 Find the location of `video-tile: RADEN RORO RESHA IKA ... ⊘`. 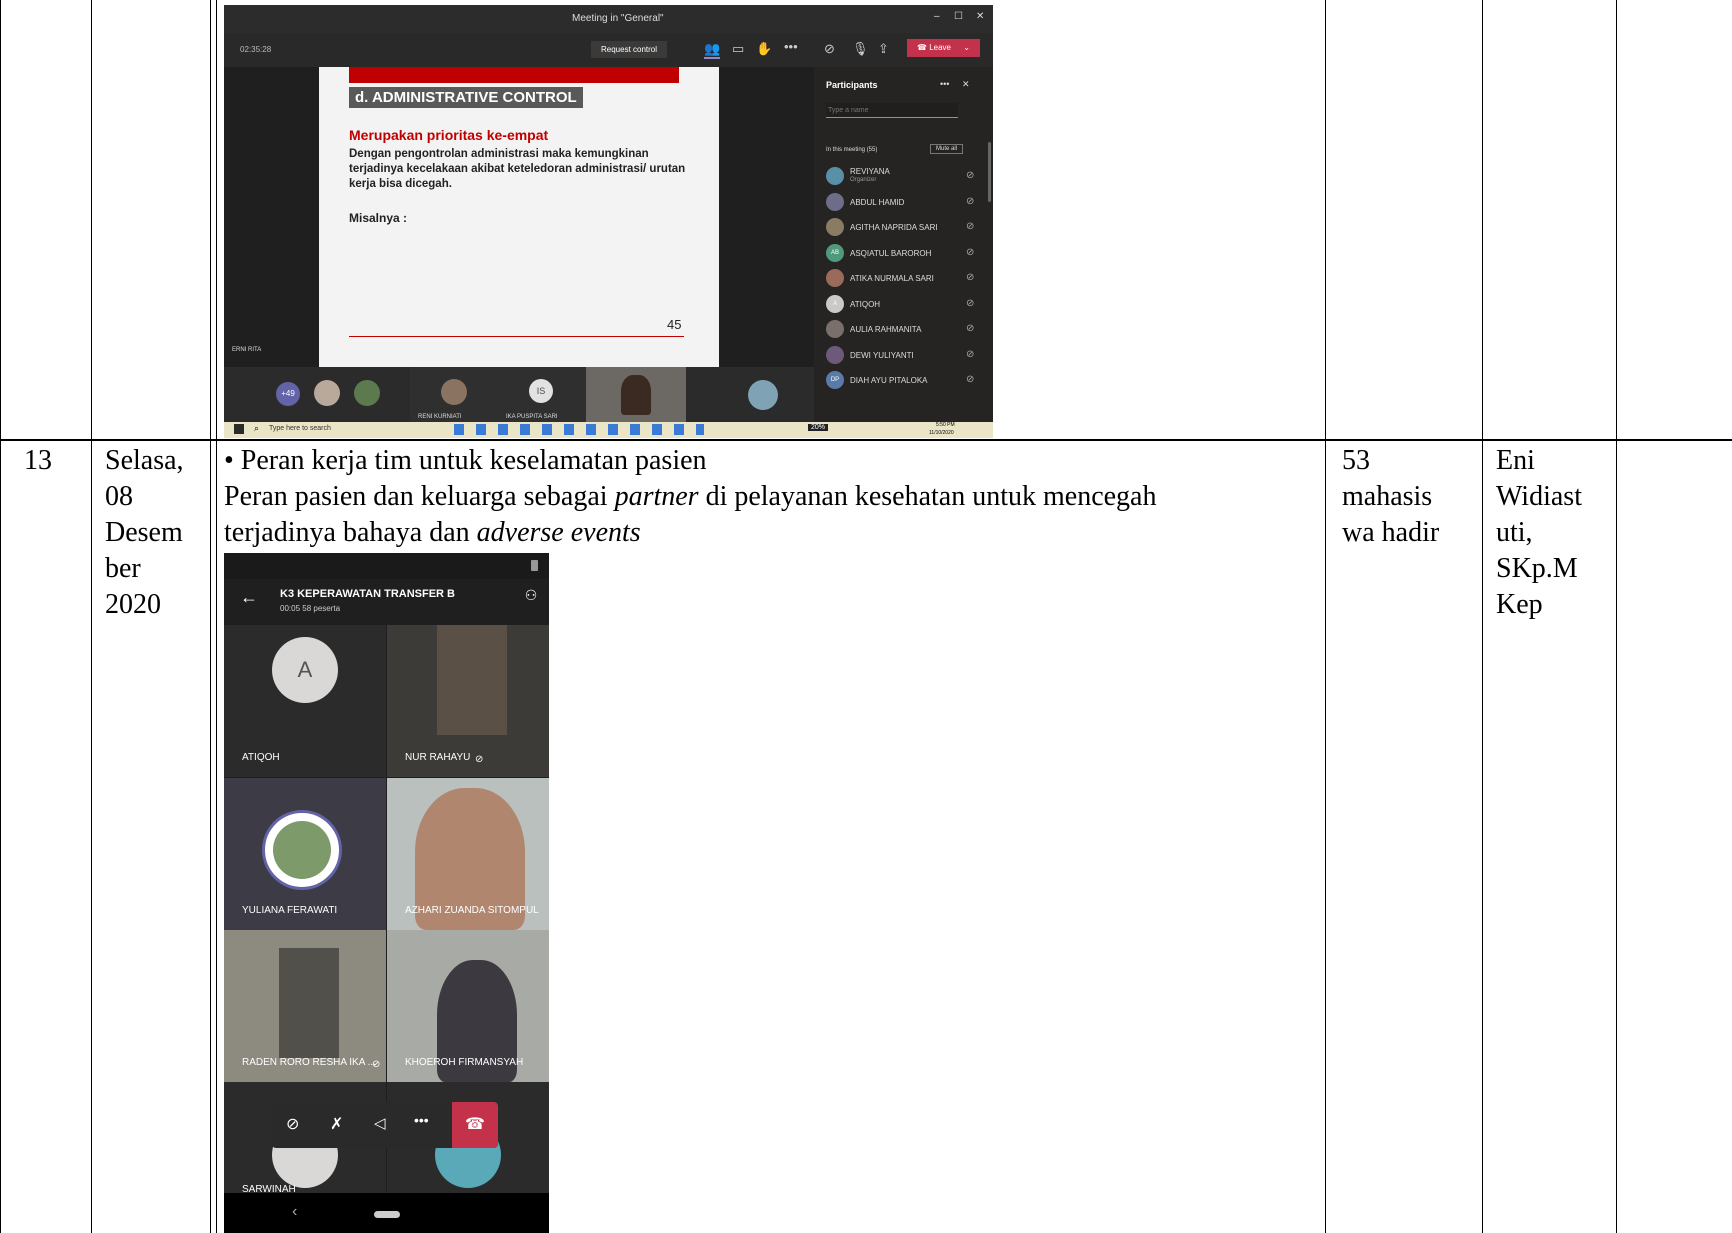

video-tile: RADEN RORO RESHA IKA ... ⊘ is located at coordinates (305, 1006).